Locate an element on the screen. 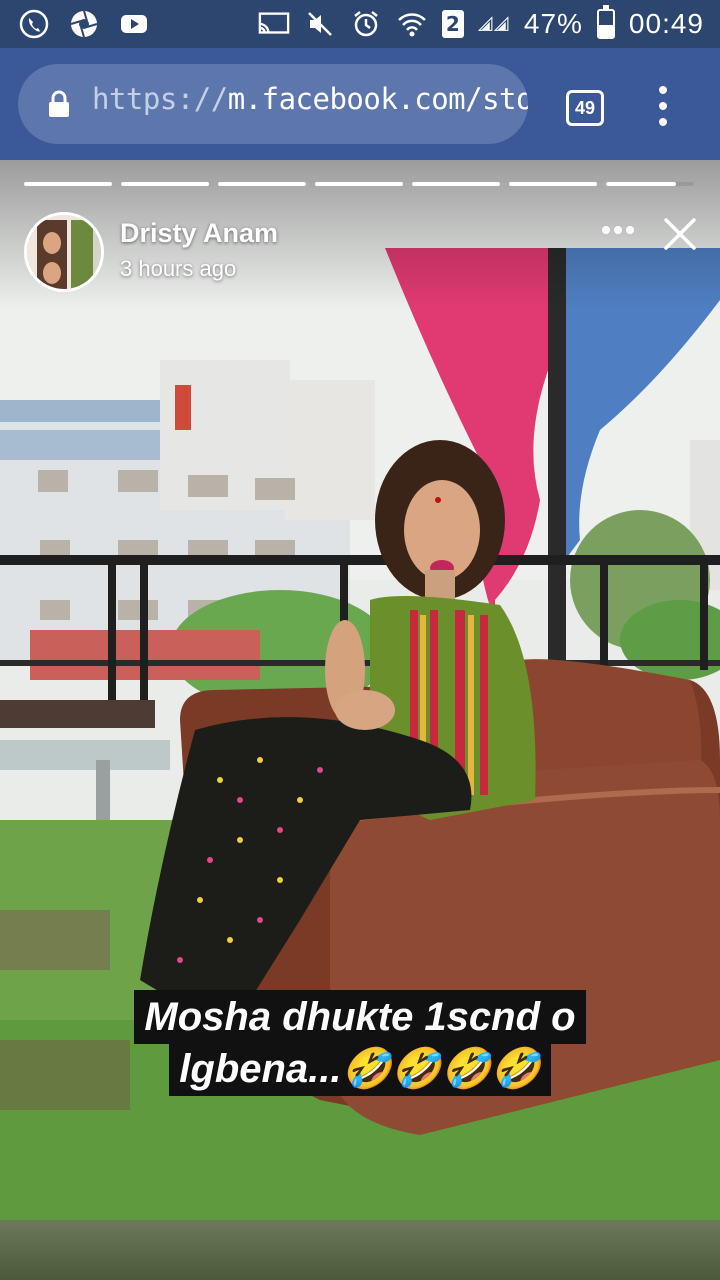 The height and width of the screenshot is (1280, 720). signal-icon is located at coordinates (493, 24).